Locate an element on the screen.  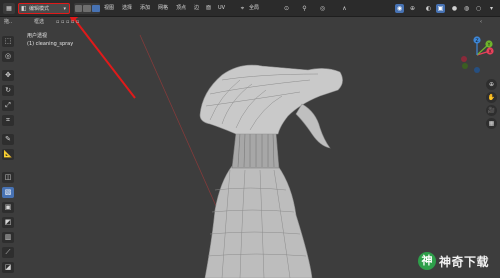
mode-label: 编辑模式 is located at coordinates (39, 9).